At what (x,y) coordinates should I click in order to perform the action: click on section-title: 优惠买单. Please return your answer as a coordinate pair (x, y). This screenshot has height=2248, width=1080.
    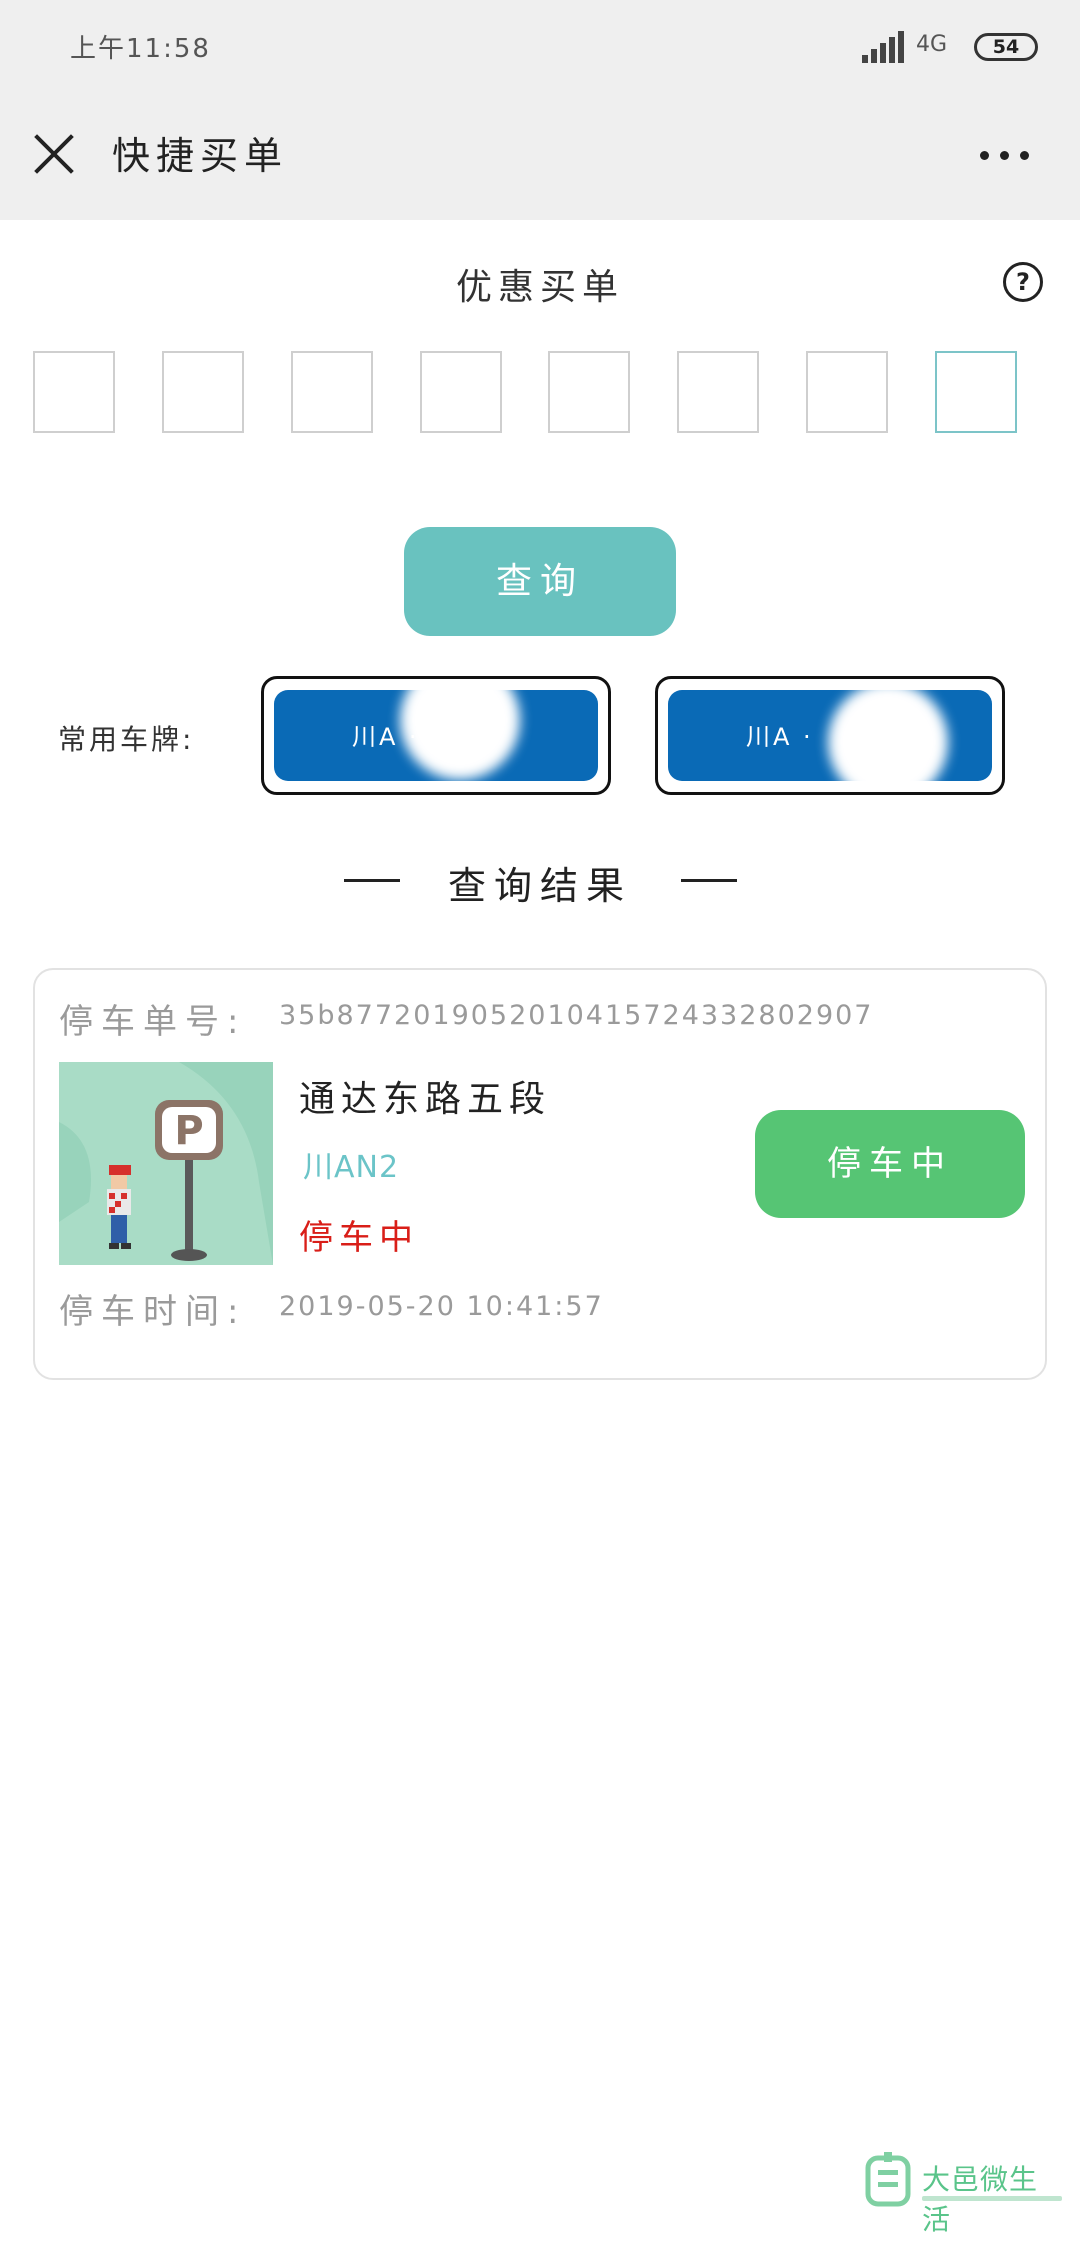
    Looking at the image, I should click on (539, 287).